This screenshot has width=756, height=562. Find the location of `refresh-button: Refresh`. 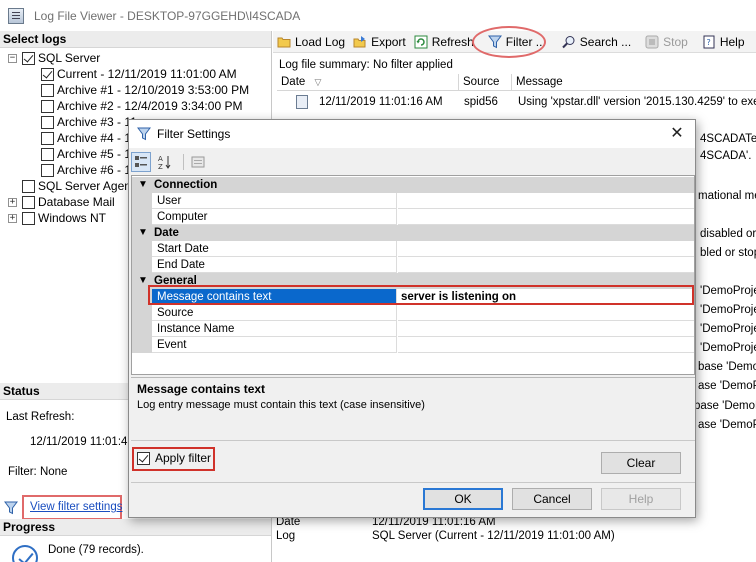

refresh-button: Refresh is located at coordinates (444, 42).